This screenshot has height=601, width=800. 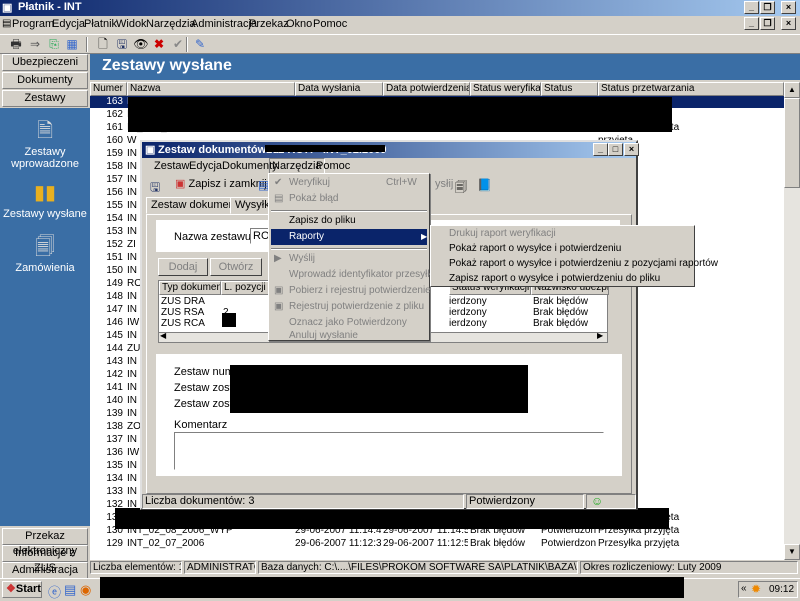 I want to click on nav-zamowienia: 🗐 Zamówienia, so click(x=45, y=254).